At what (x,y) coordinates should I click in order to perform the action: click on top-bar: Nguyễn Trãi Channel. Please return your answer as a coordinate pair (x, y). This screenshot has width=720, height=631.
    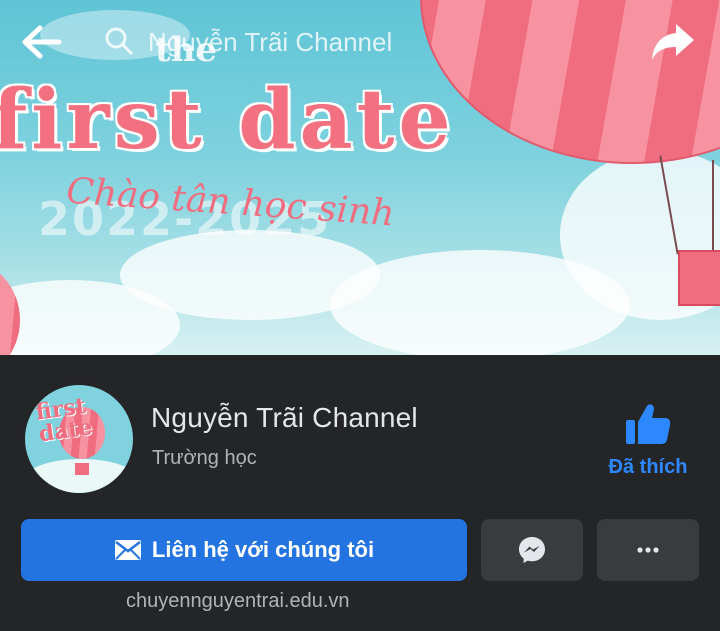
    Looking at the image, I should click on (360, 42).